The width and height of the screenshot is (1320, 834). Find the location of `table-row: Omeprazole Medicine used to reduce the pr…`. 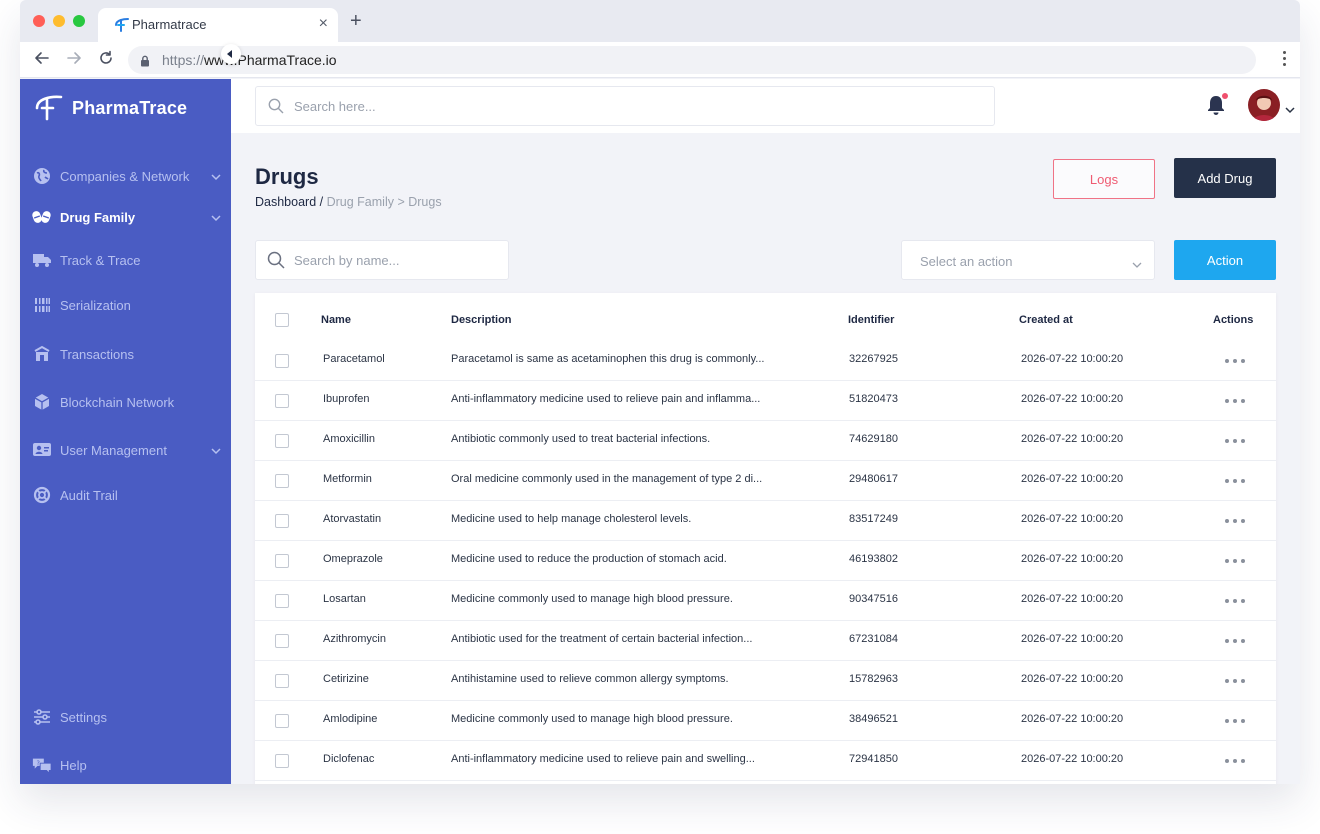

table-row: Omeprazole Medicine used to reduce the pr… is located at coordinates (765, 561).